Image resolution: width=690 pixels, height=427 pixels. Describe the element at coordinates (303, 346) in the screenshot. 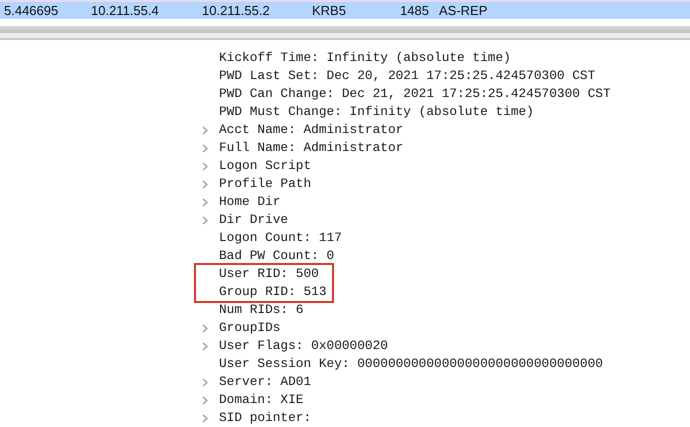

I see `detail-text: User Flags: 0x00000020` at that location.